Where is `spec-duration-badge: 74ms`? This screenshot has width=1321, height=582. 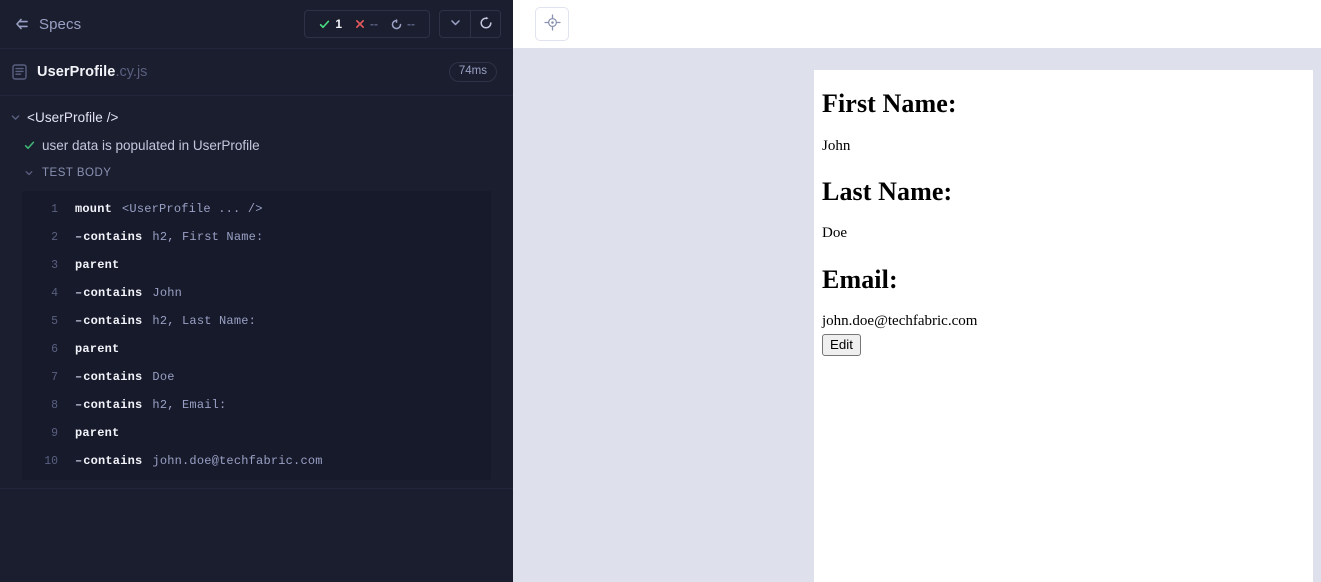 spec-duration-badge: 74ms is located at coordinates (472, 72).